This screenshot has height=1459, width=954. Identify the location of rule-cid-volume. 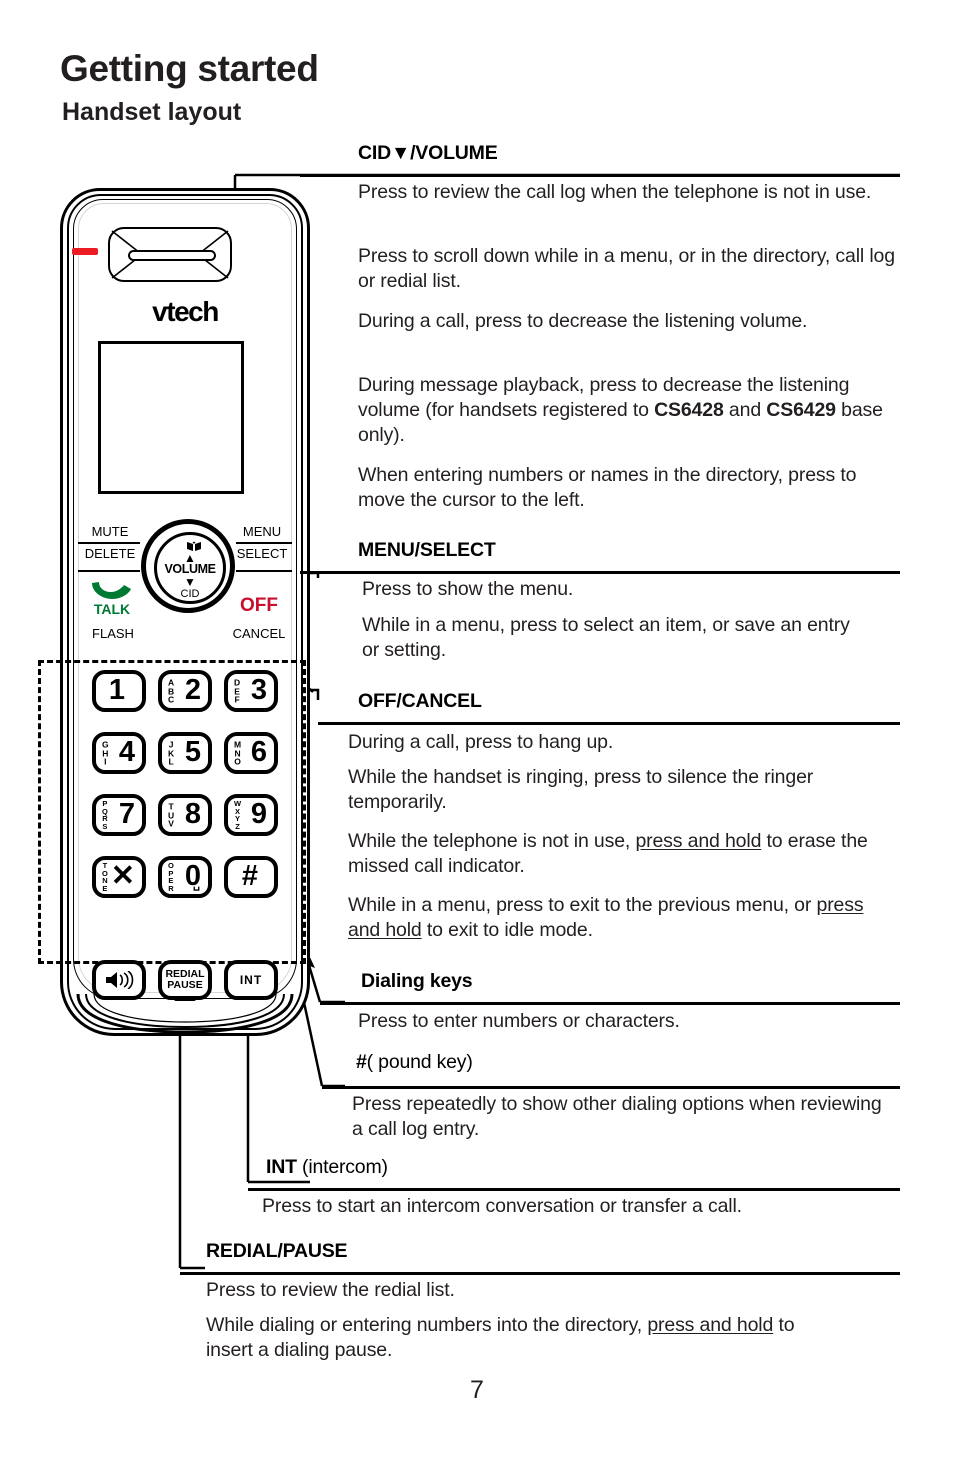
(600, 175).